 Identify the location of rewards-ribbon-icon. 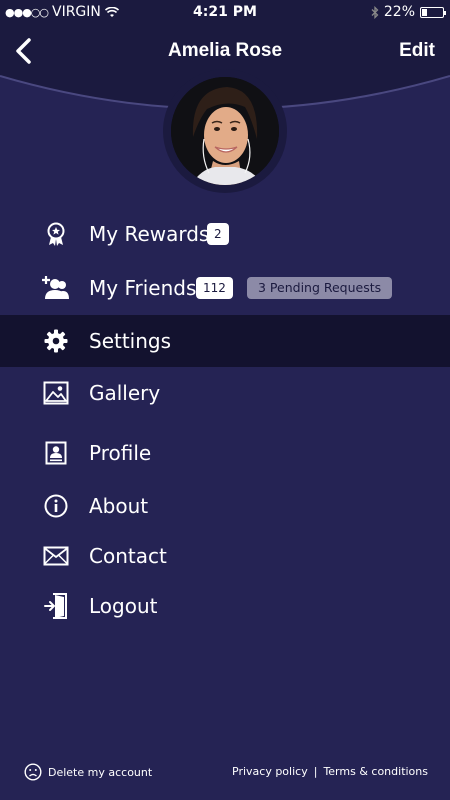
(56, 234).